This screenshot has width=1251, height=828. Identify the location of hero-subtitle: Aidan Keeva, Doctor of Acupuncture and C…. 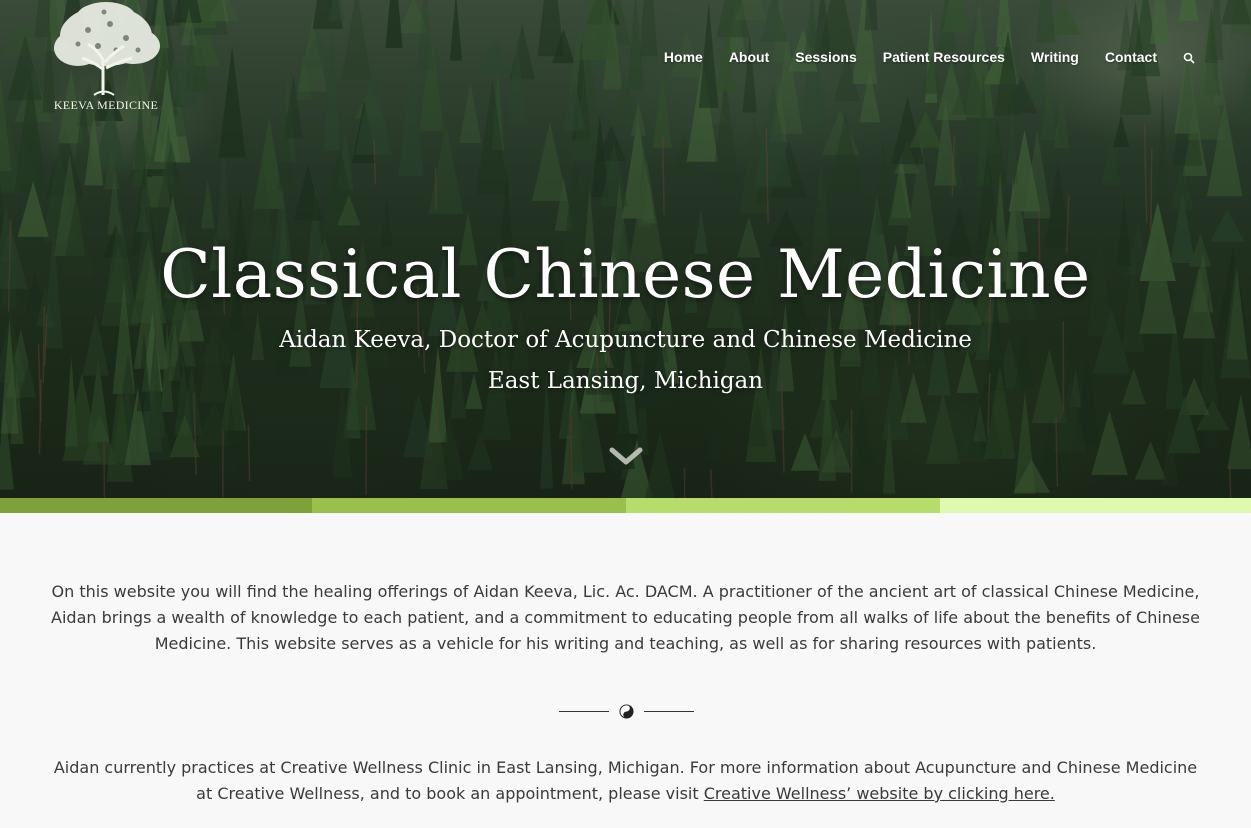
(625, 340).